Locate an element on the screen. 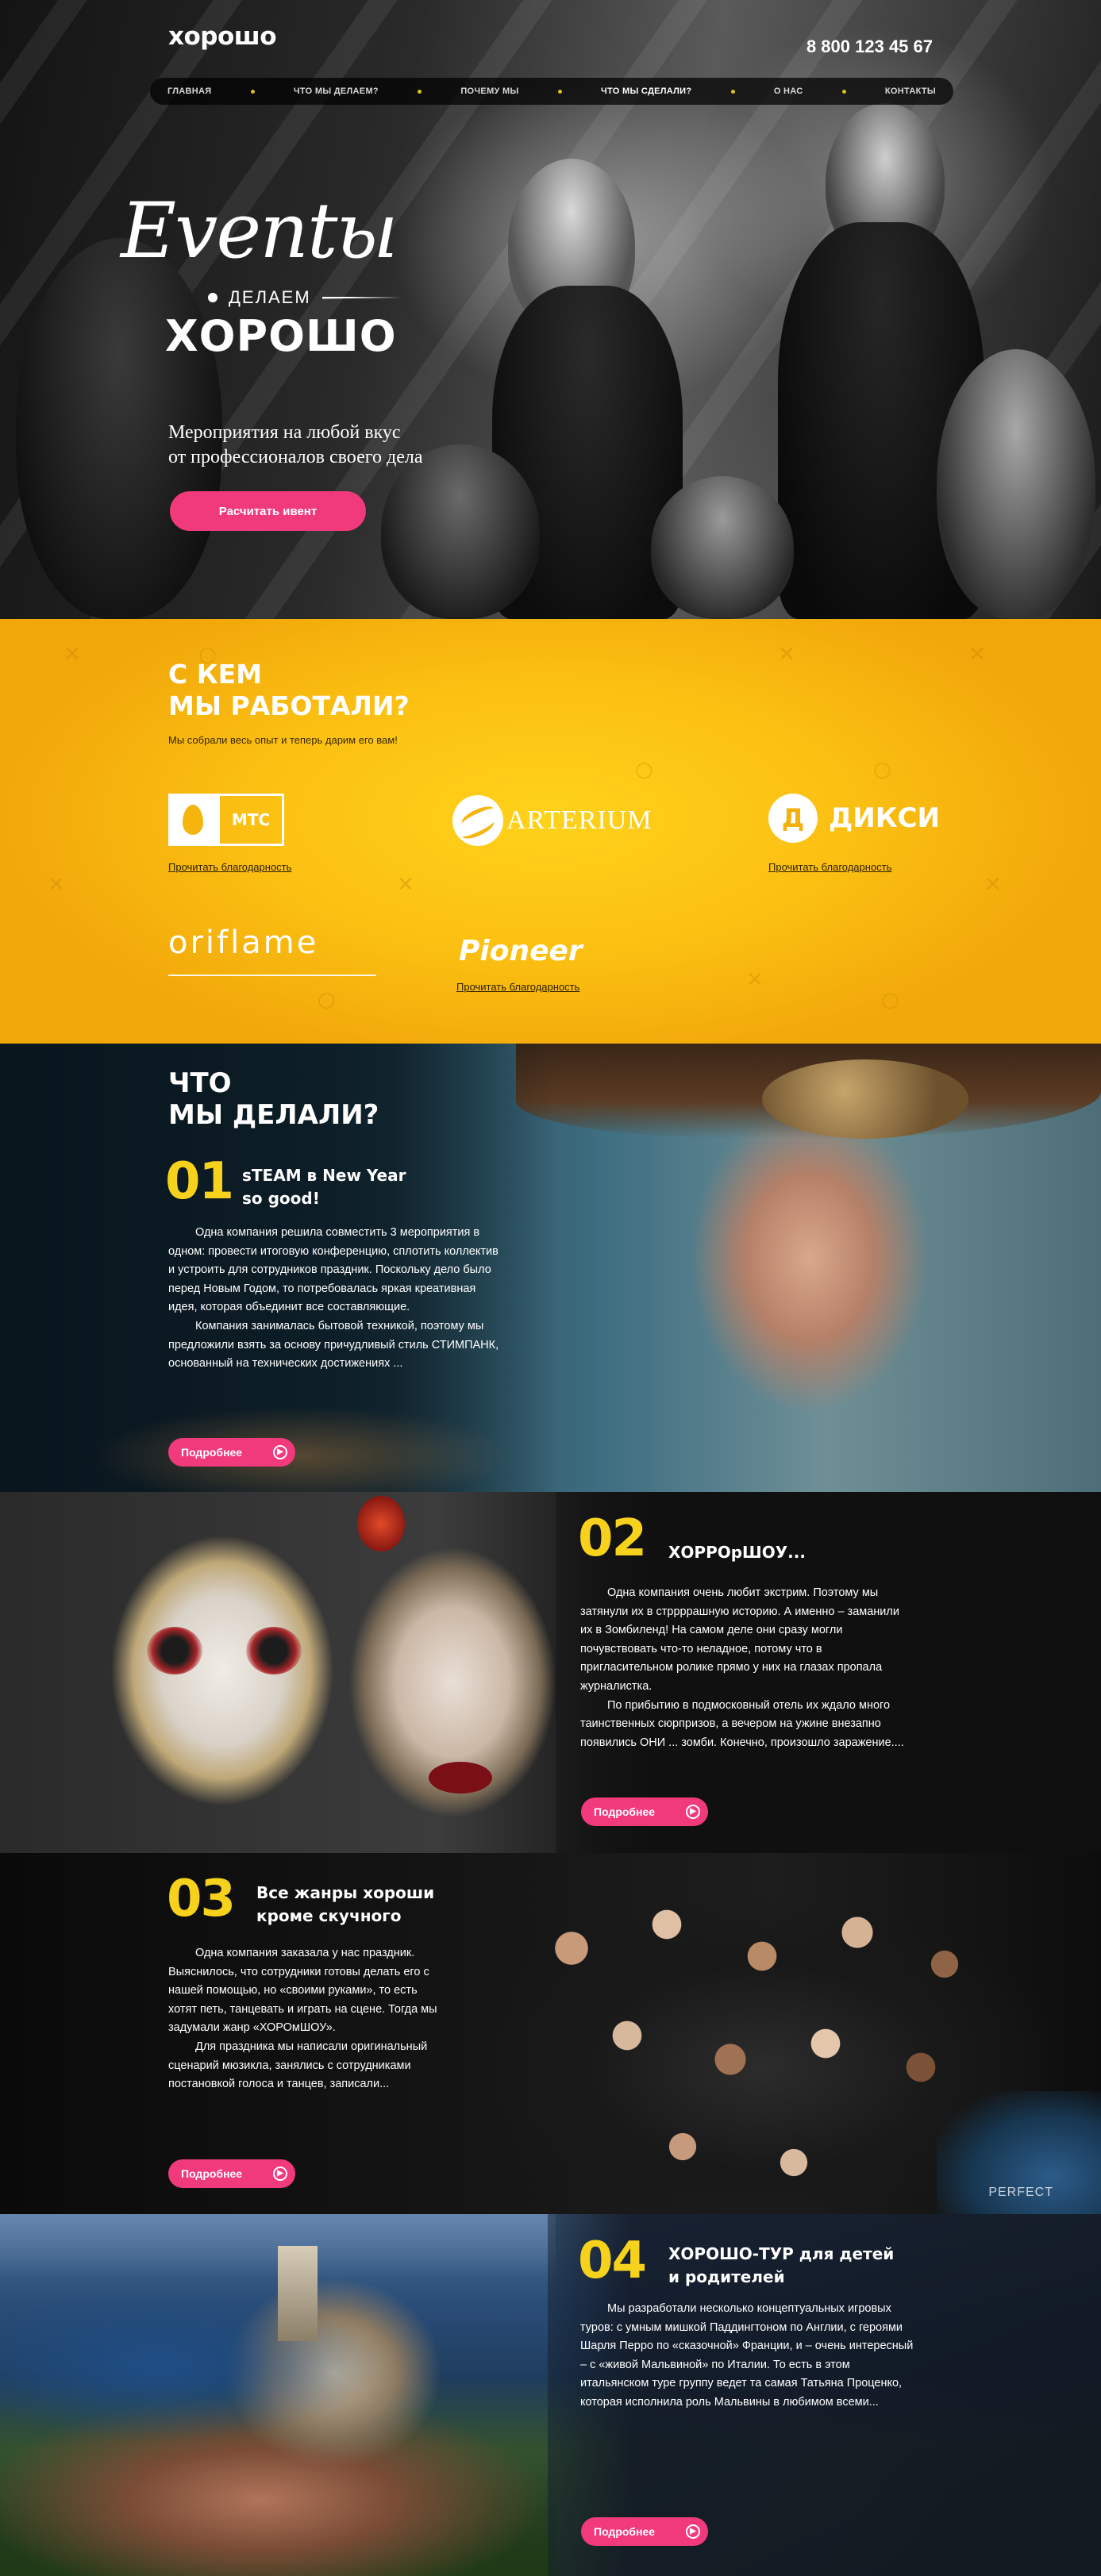 Image resolution: width=1101 pixels, height=2576 pixels. mts-logo: МТС is located at coordinates (226, 820).